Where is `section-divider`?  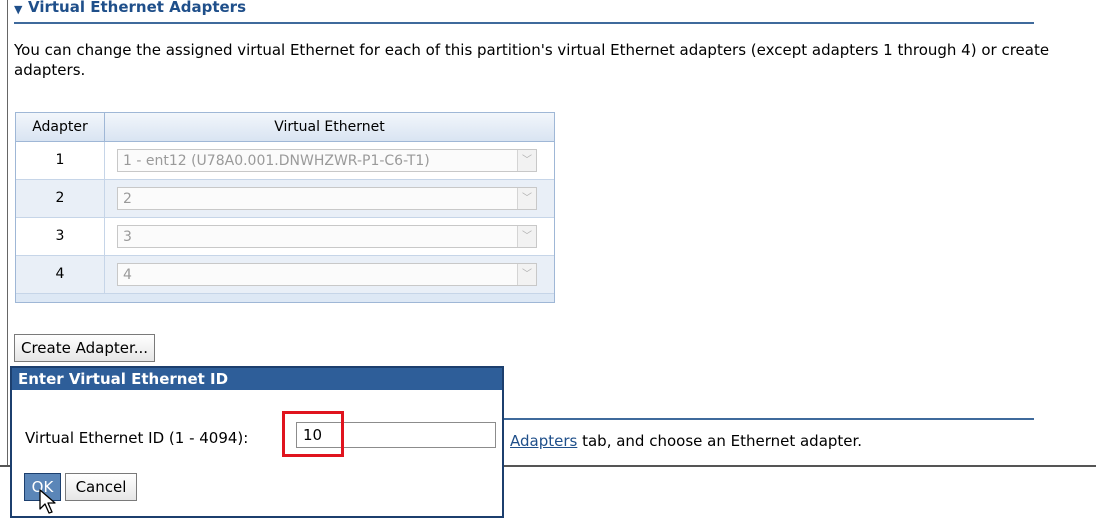
section-divider is located at coordinates (766, 419).